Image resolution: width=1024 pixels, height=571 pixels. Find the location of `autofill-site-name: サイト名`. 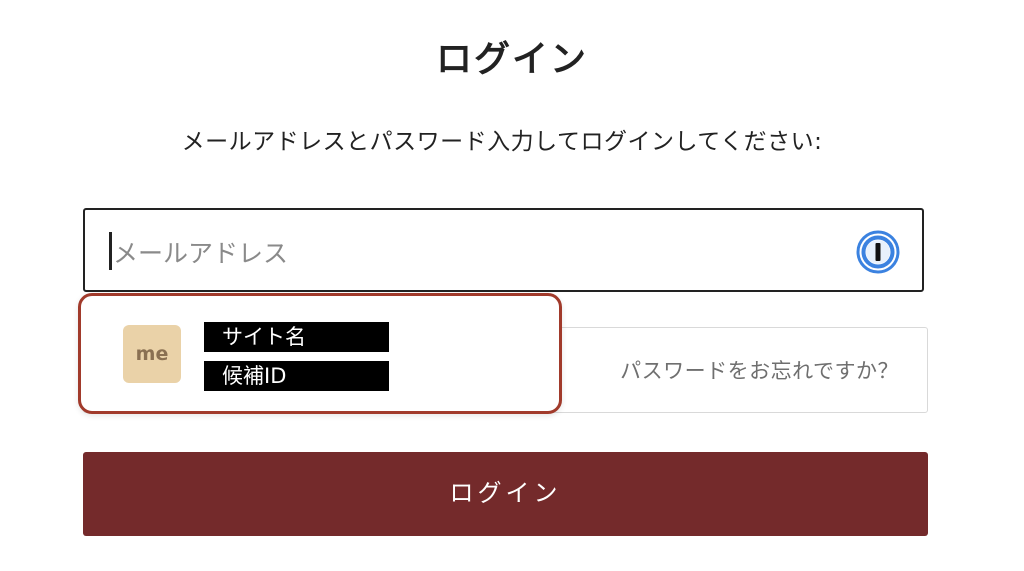

autofill-site-name: サイト名 is located at coordinates (296, 337).